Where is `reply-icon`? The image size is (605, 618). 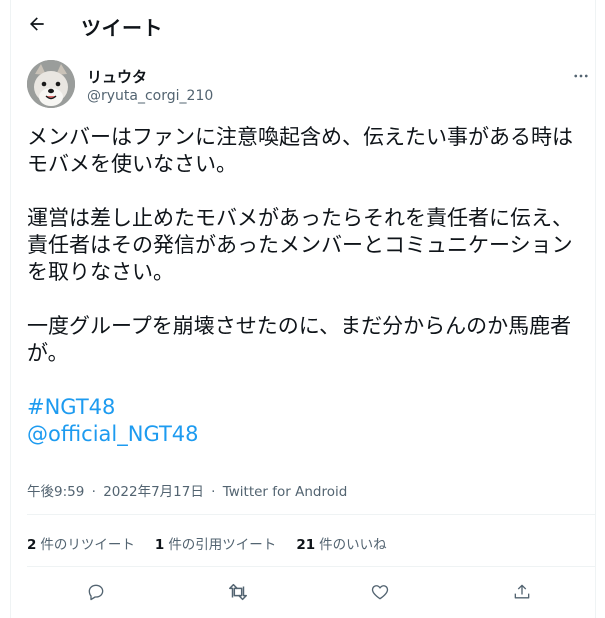 reply-icon is located at coordinates (96, 592).